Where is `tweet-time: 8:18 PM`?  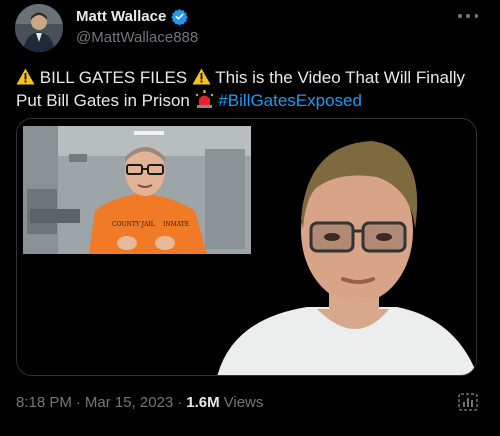
tweet-time: 8:18 PM is located at coordinates (44, 402).